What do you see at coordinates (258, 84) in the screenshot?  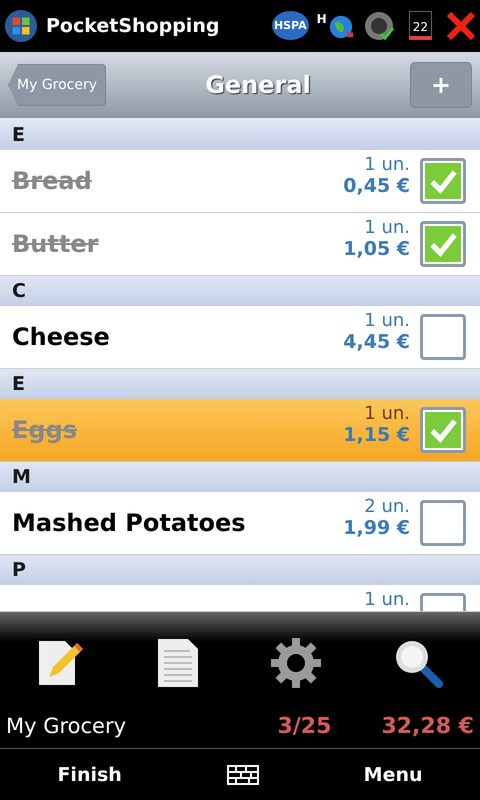 I see `list-title: General` at bounding box center [258, 84].